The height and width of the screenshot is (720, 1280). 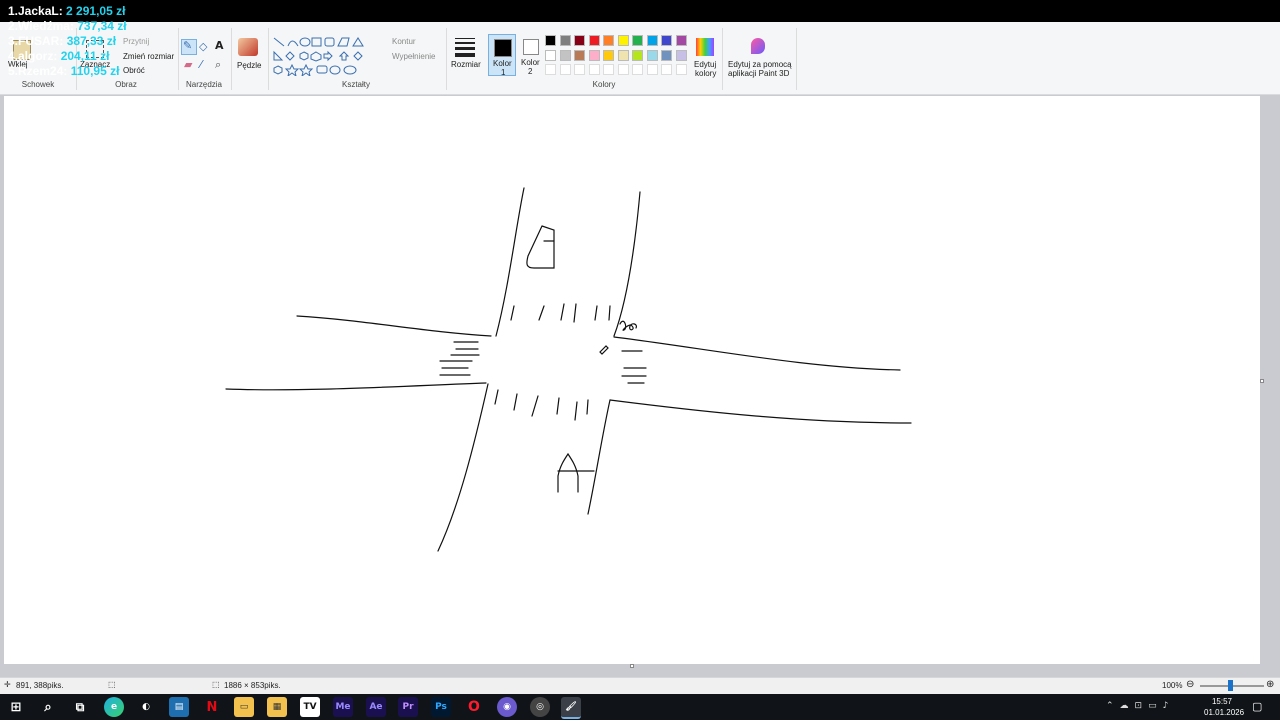 What do you see at coordinates (114, 707) in the screenshot?
I see `edge-icon: e` at bounding box center [114, 707].